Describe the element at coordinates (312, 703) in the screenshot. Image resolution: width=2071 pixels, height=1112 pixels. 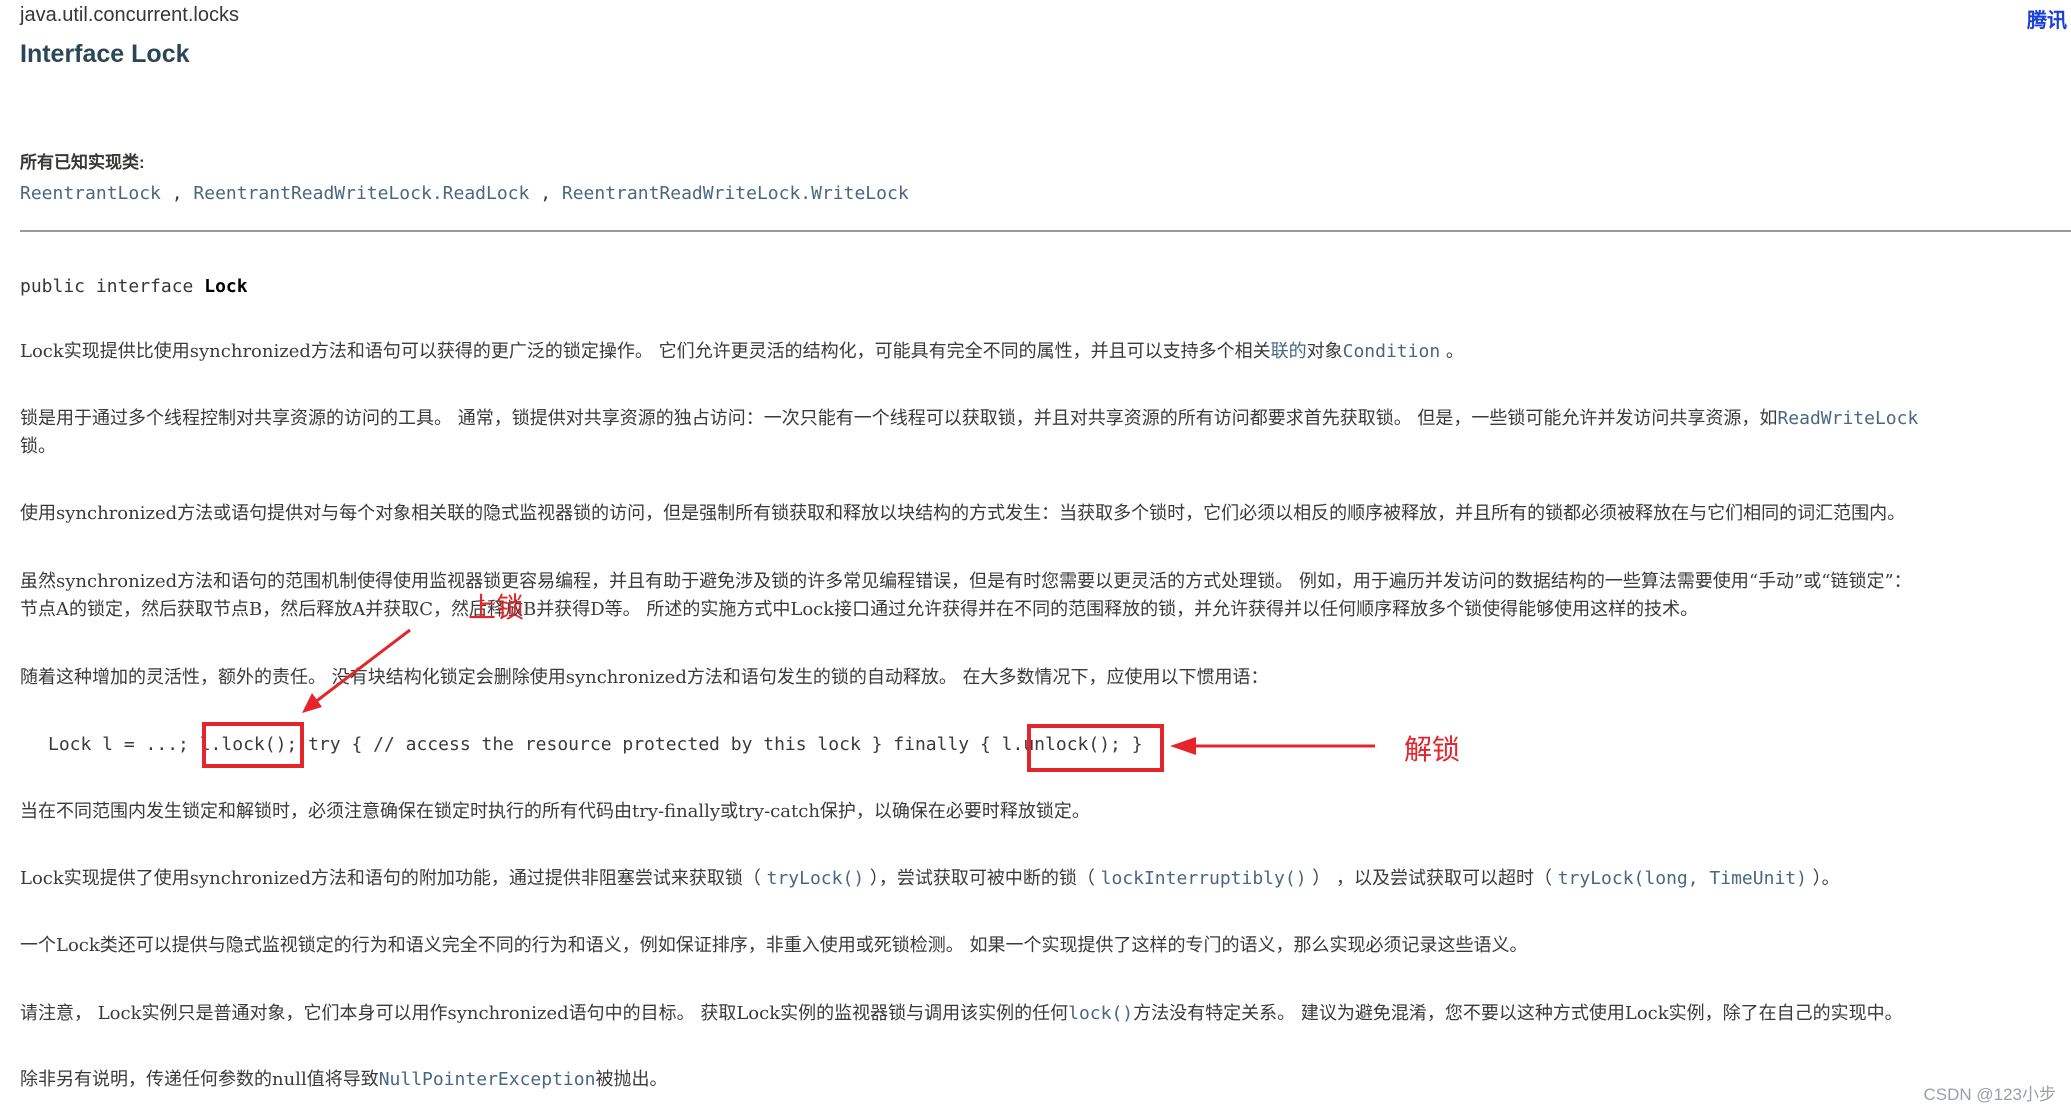
I see `lock-arrow-head` at that location.